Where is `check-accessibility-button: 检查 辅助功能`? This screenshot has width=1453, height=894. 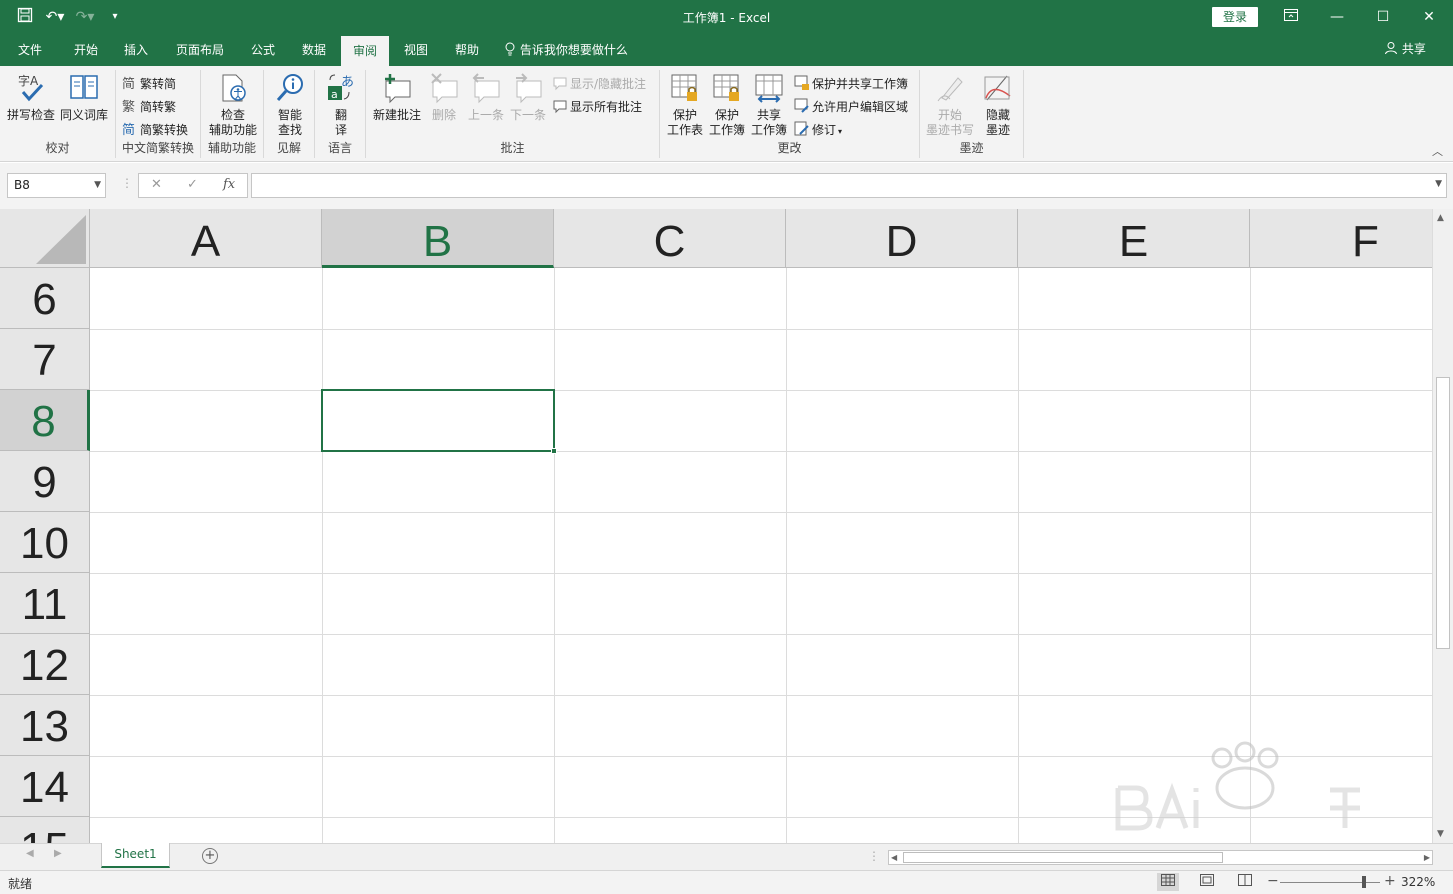 check-accessibility-button: 检查 辅助功能 is located at coordinates (233, 105).